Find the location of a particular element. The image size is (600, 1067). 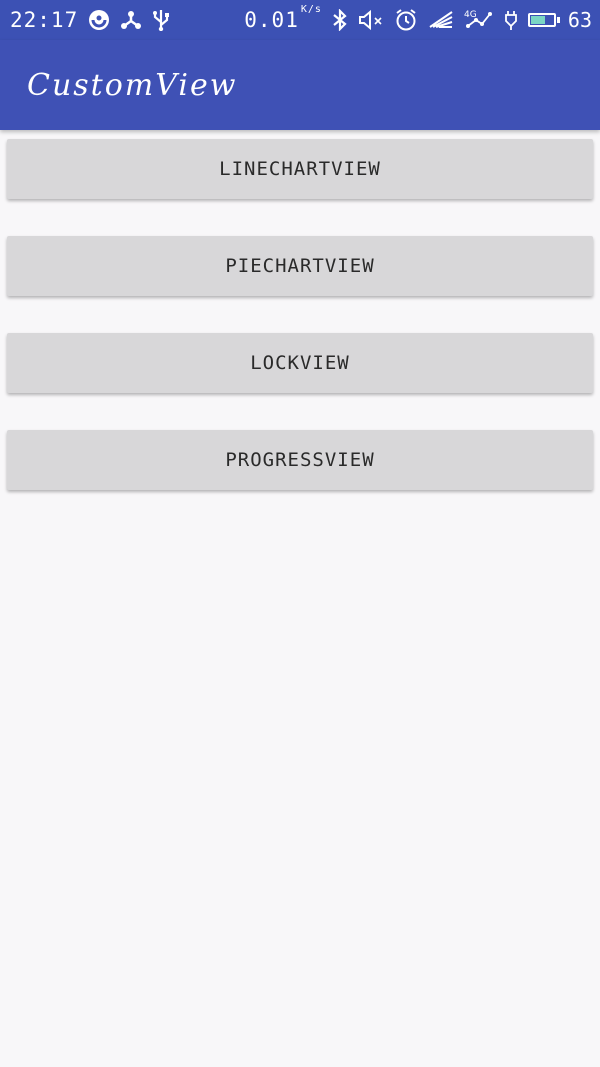

lockview-button: LOCKVIEW is located at coordinates (300, 363).